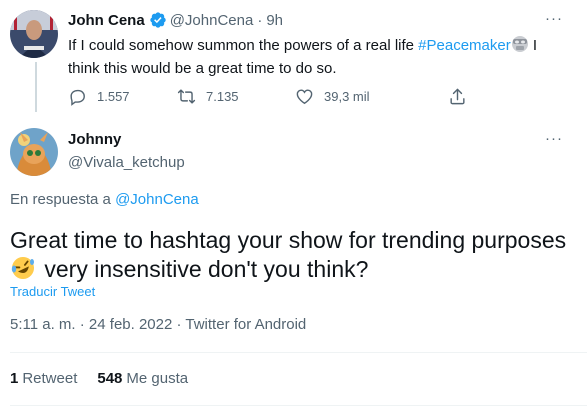 This screenshot has width=587, height=417. I want to click on verified-badge-icon, so click(158, 20).